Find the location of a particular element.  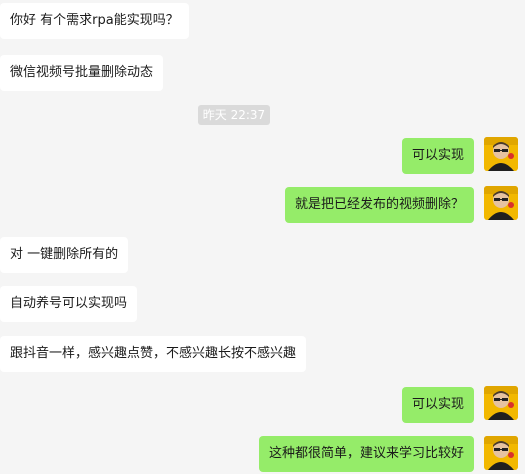

message-incoming-3: 对 一键删除所有的 is located at coordinates (64, 255).